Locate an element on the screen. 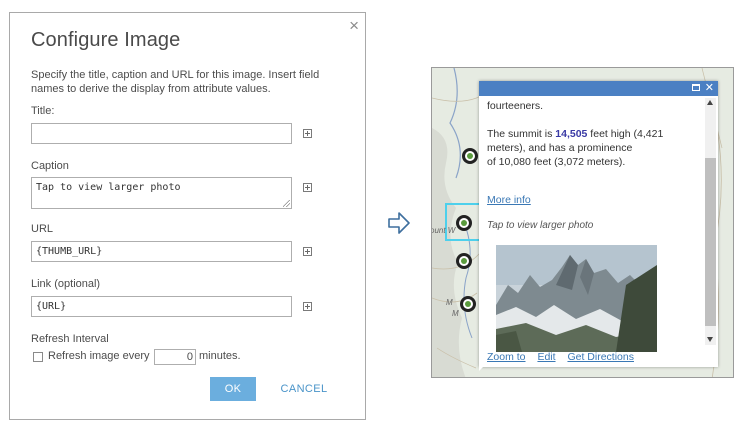 Image resolution: width=750 pixels, height=429 pixels. popup-close-icon: ✕ is located at coordinates (709, 88).